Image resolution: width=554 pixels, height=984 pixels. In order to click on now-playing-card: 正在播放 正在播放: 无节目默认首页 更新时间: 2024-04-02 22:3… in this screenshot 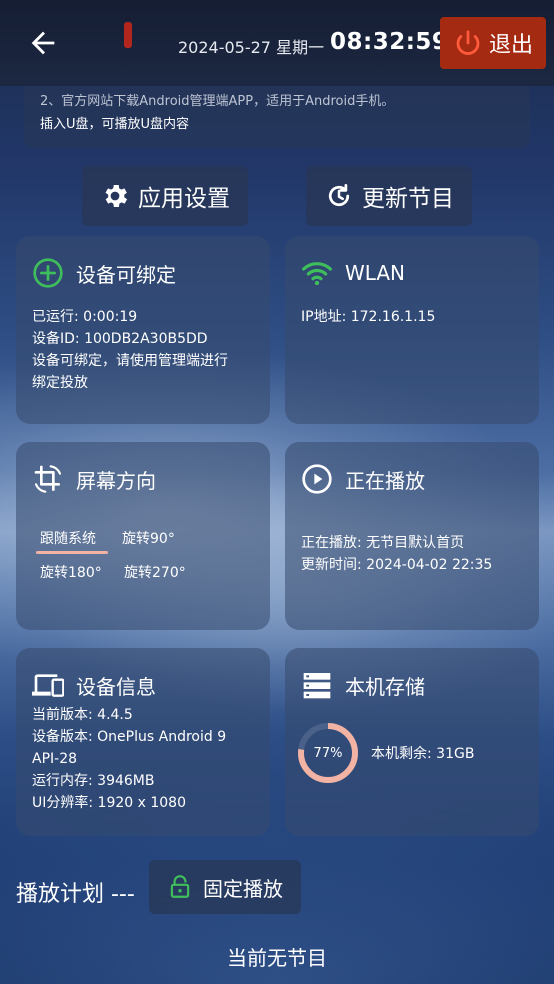, I will do `click(412, 536)`.